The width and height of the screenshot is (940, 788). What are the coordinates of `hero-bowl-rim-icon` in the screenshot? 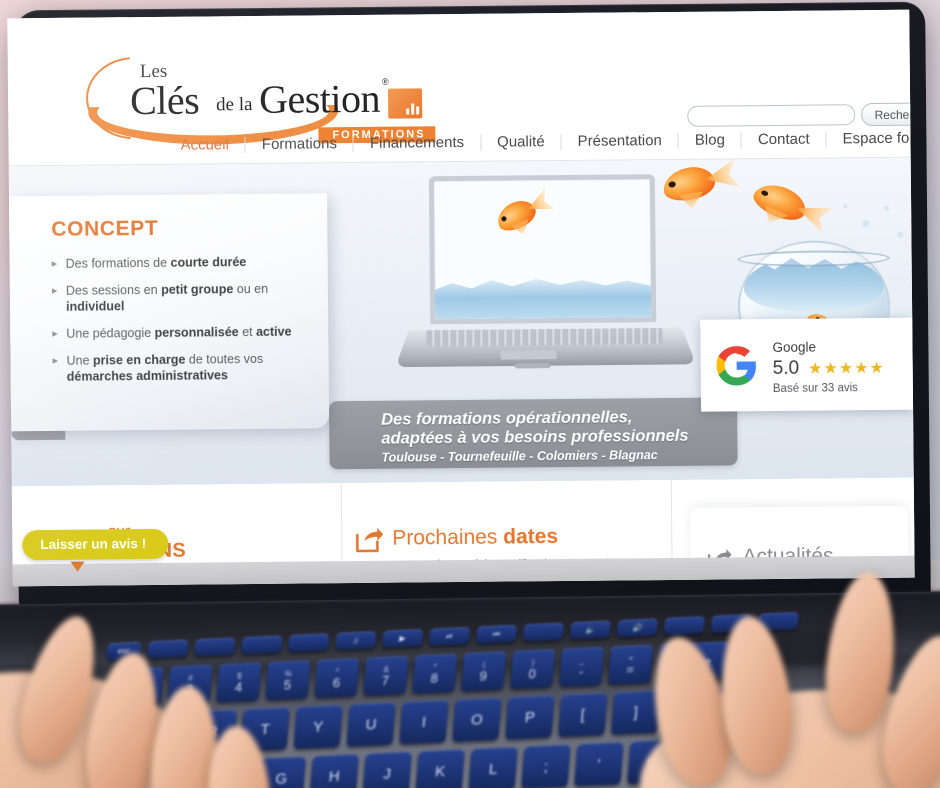 It's located at (813, 258).